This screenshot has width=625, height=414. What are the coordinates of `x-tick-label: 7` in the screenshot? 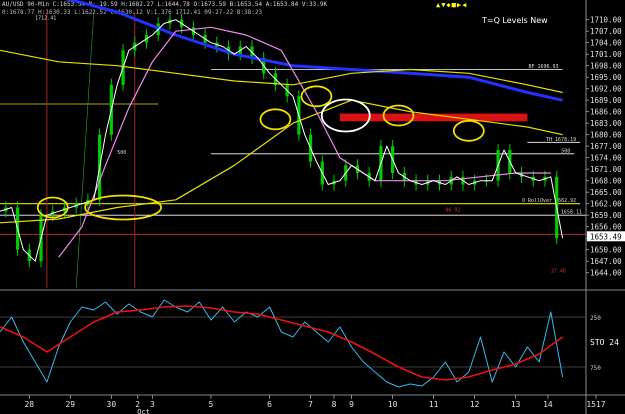 It's located at (310, 404).